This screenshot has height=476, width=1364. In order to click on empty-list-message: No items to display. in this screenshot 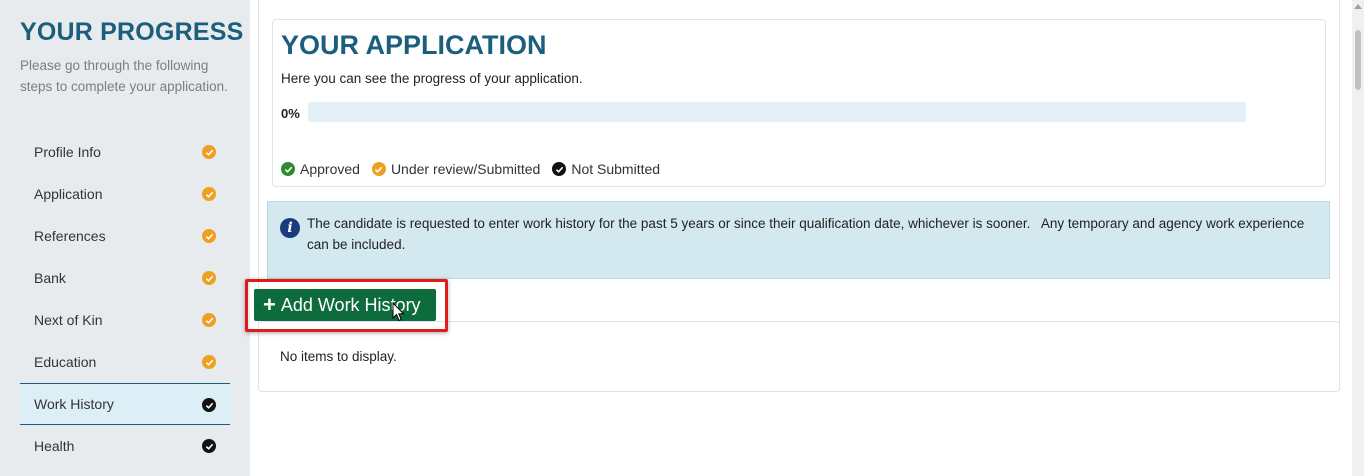, I will do `click(338, 356)`.